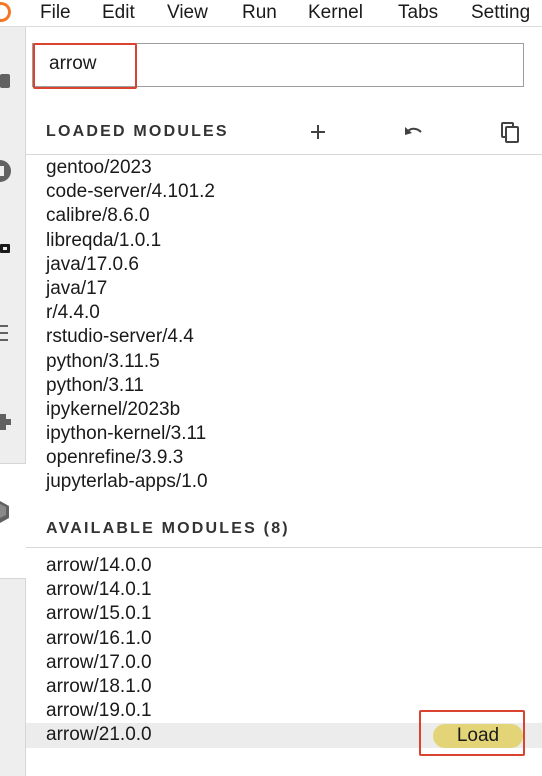 The width and height of the screenshot is (542, 776). Describe the element at coordinates (284, 687) in the screenshot. I see `available-module-item: arrow/18.1.0` at that location.